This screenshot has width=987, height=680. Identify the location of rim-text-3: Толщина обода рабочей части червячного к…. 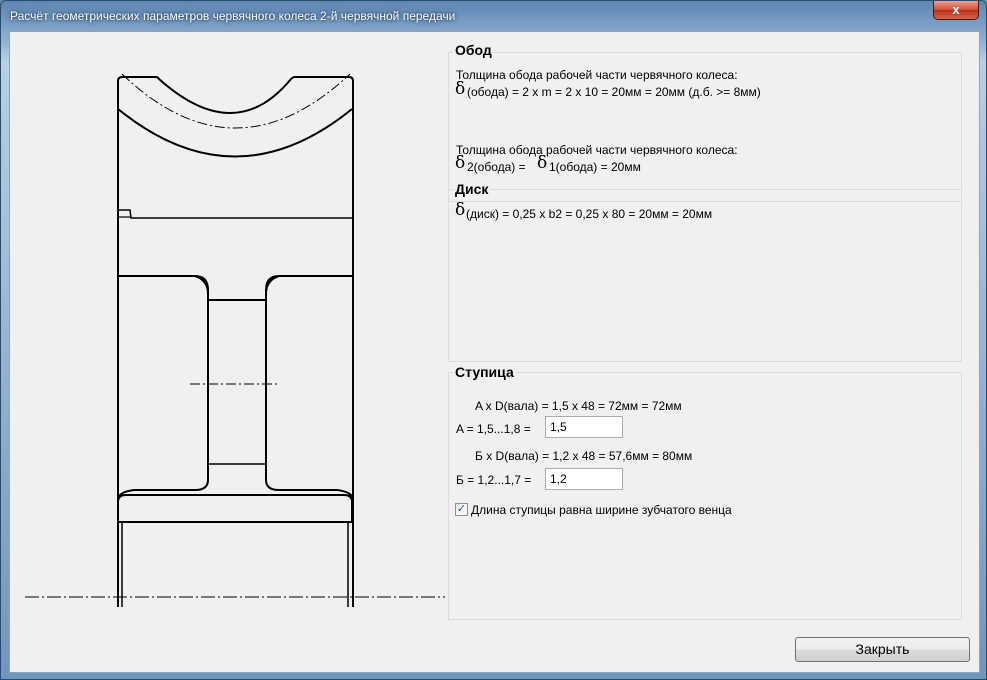
(597, 150).